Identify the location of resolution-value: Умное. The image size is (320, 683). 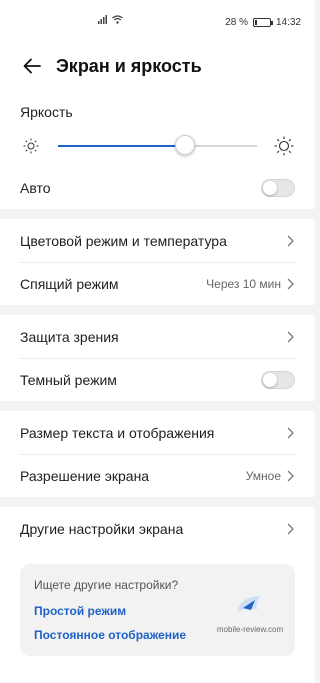
(263, 475).